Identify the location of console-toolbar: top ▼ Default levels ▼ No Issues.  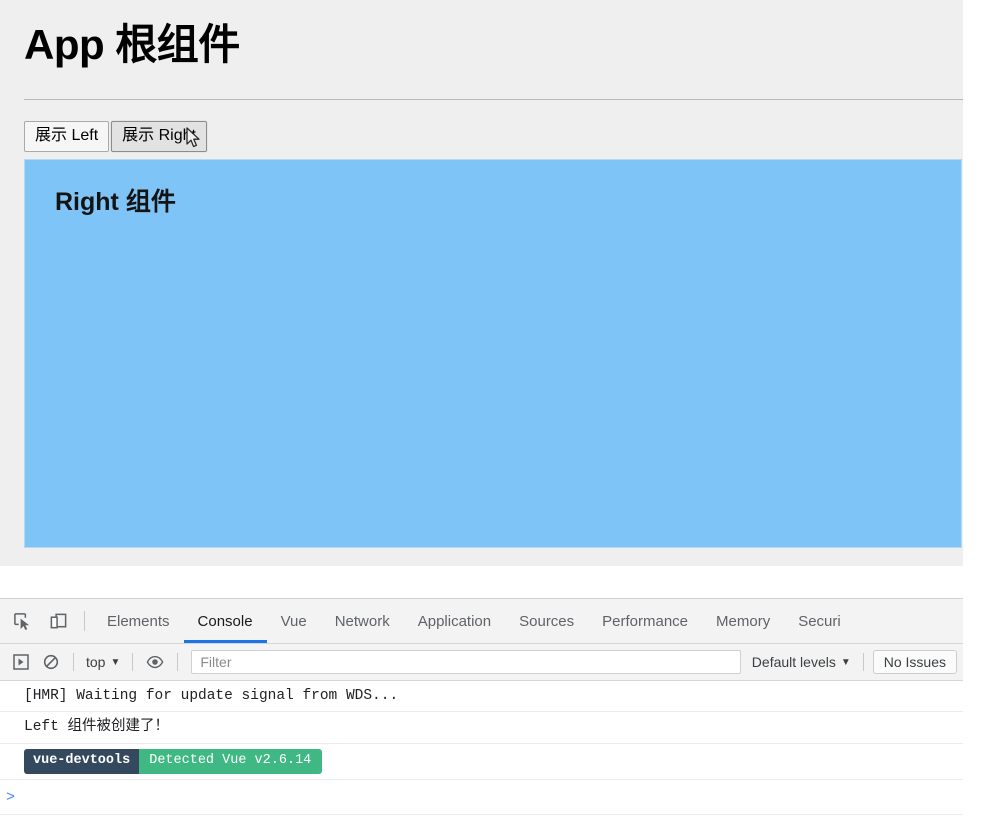
(481, 662).